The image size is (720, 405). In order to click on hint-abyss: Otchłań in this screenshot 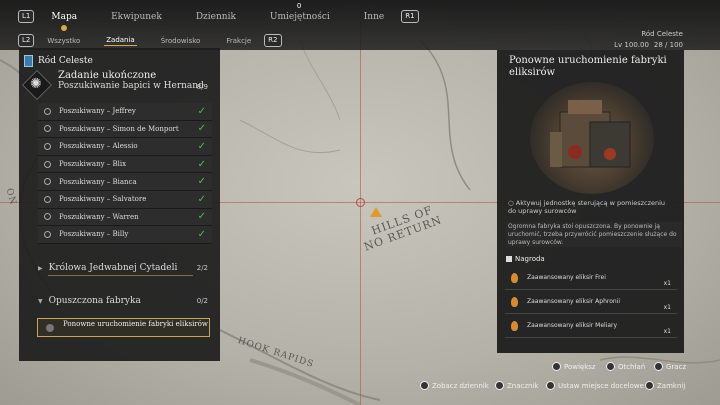, I will do `click(625, 366)`.